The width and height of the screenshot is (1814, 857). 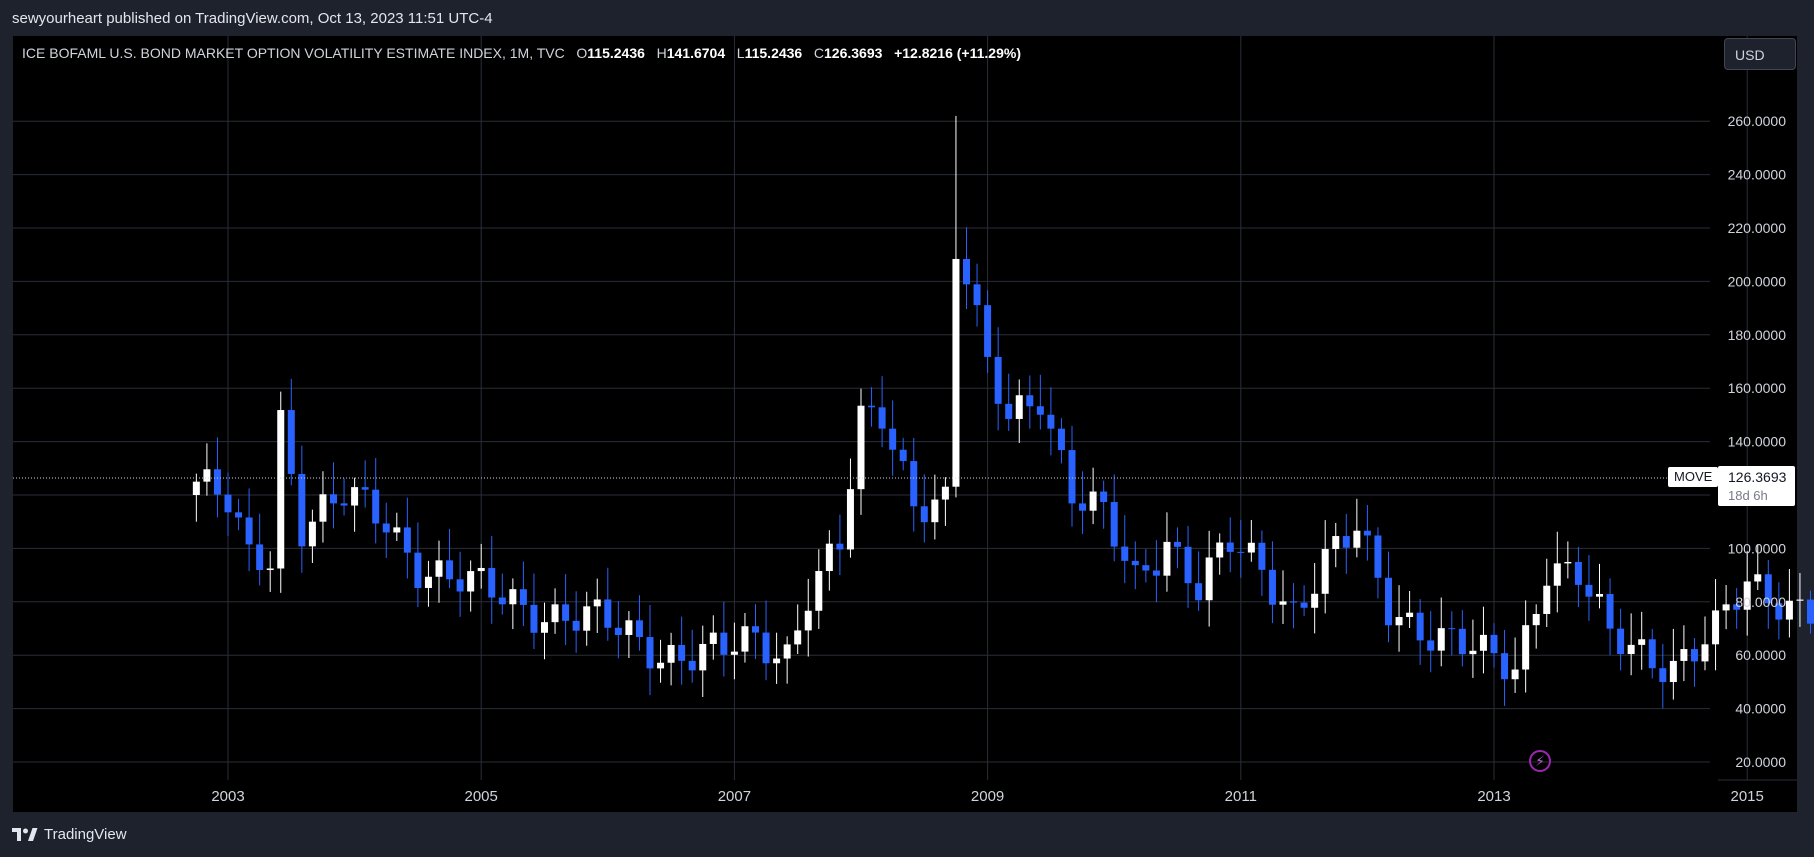 I want to click on x-tick-label: 2007, so click(x=734, y=796).